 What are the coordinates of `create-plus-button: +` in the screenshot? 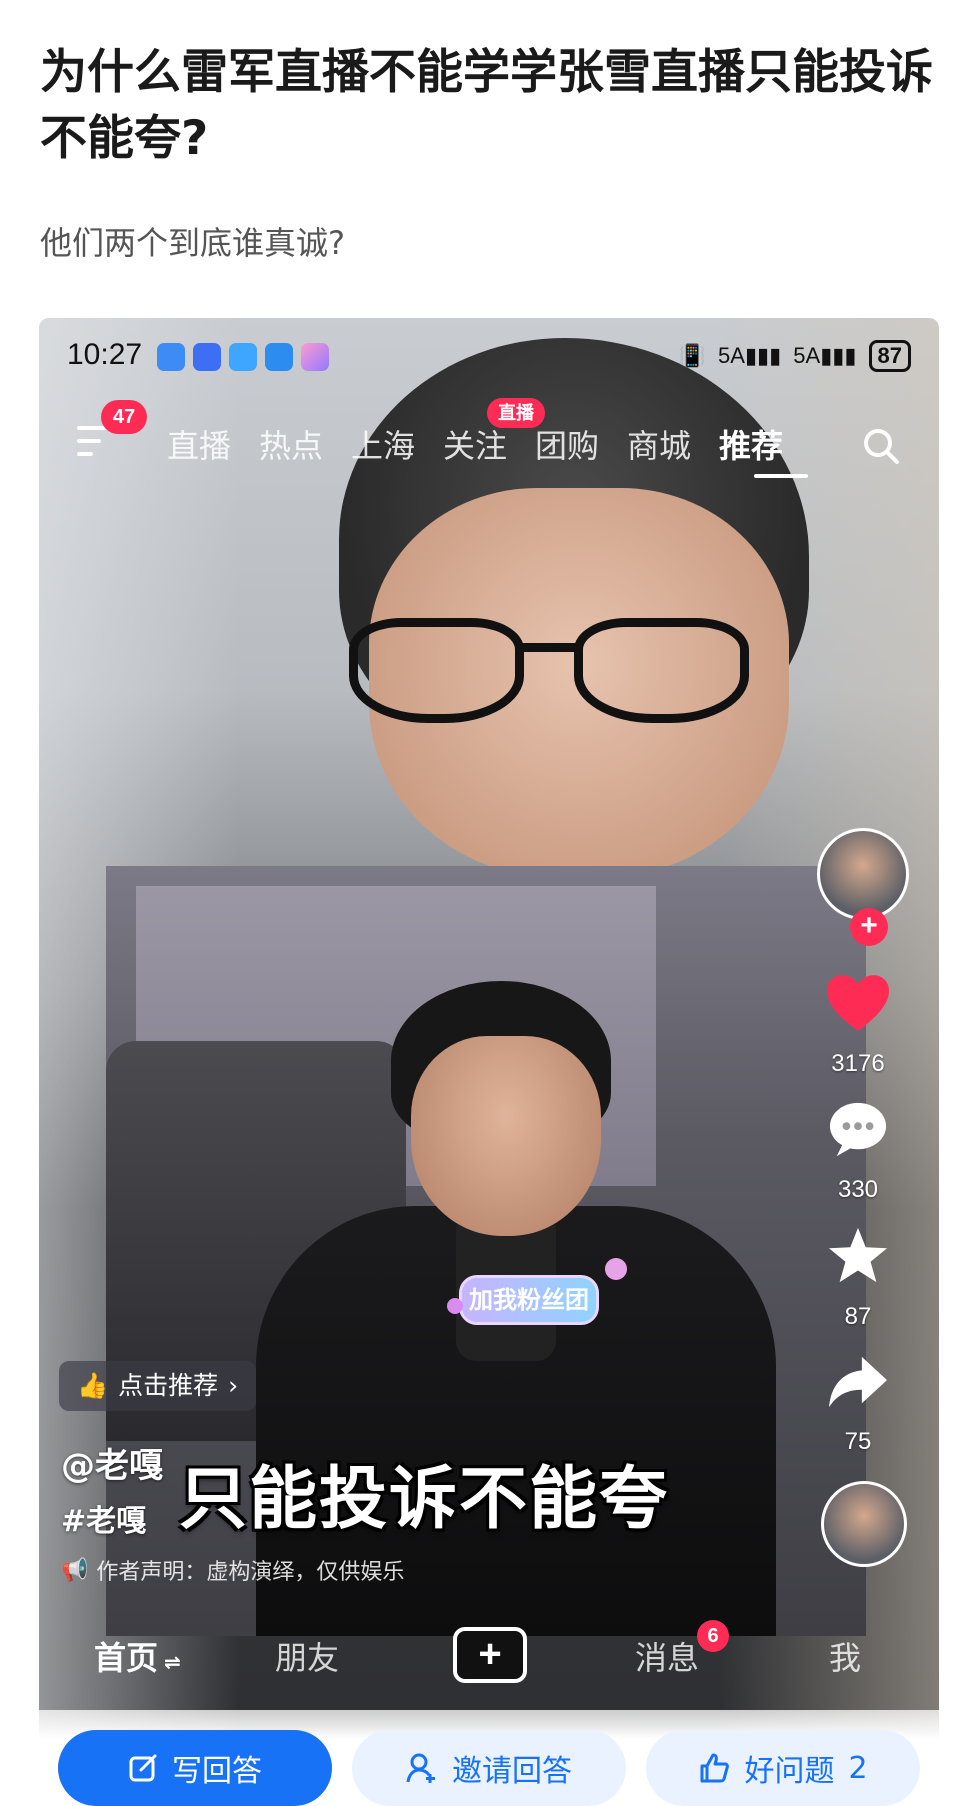 It's located at (490, 1655).